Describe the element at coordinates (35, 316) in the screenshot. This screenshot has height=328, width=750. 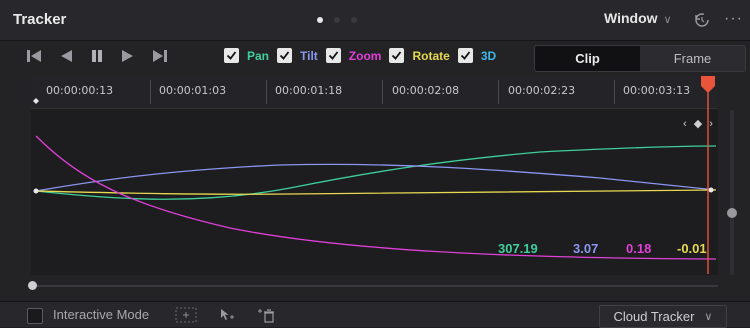
I see `interactive-mode-checkbox` at that location.